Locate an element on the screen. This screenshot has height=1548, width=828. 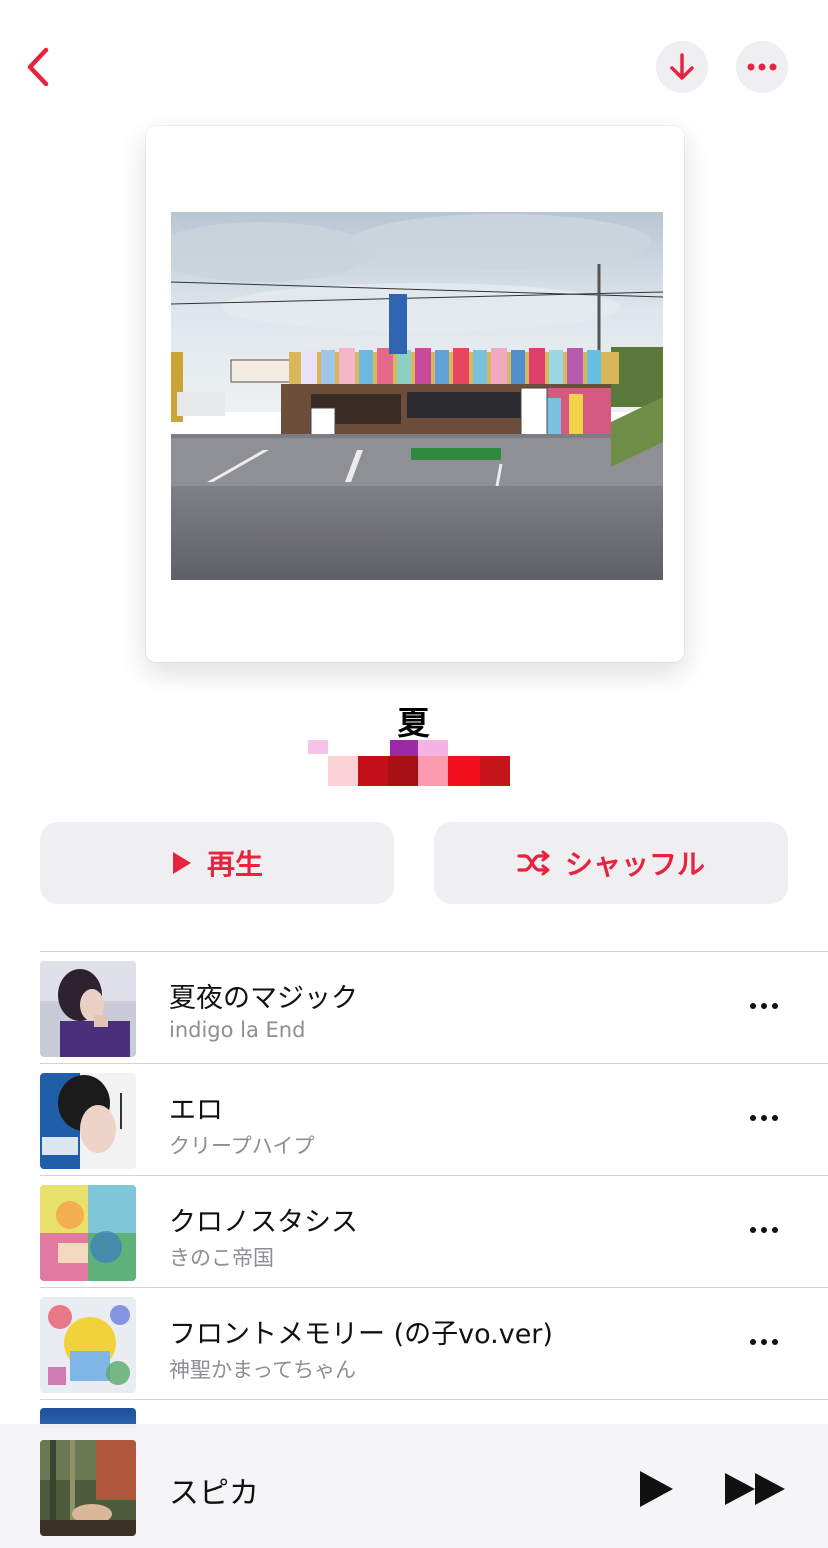
track-row: クロノスタシス きのこ帝国 is located at coordinates (434, 1231).